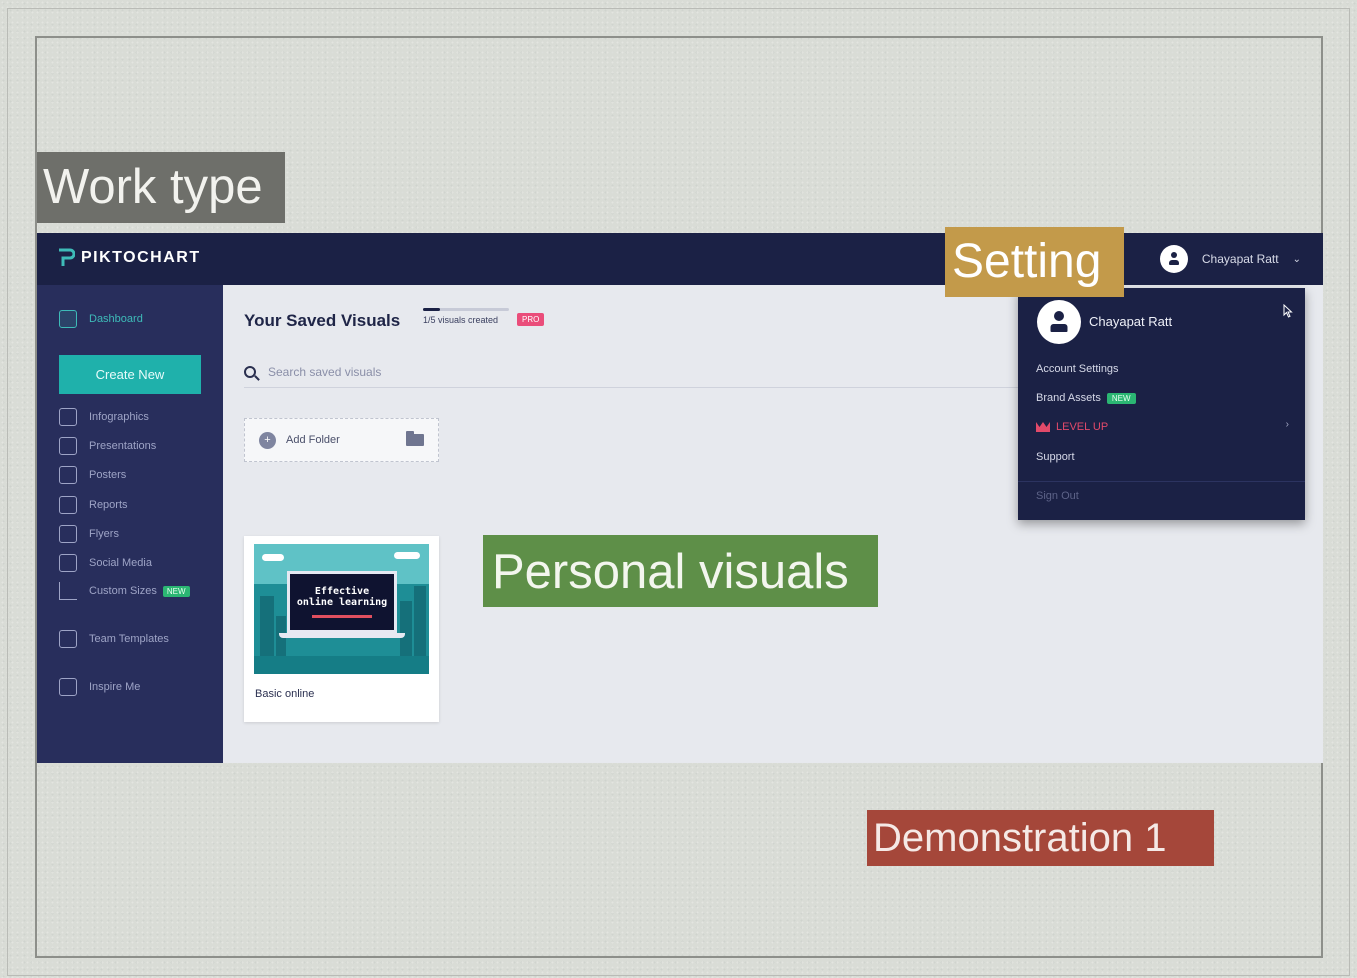 The height and width of the screenshot is (978, 1357). What do you see at coordinates (418, 372) in the screenshot?
I see `search-input` at bounding box center [418, 372].